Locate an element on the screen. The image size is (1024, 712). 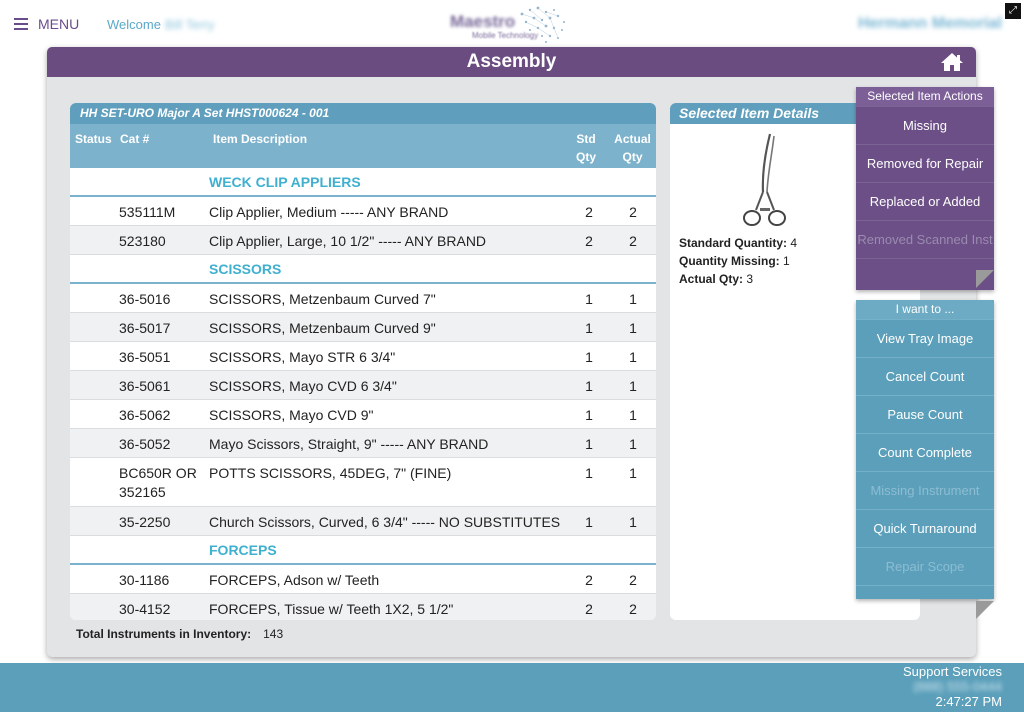
menu-button: MENU is located at coordinates (46, 24).